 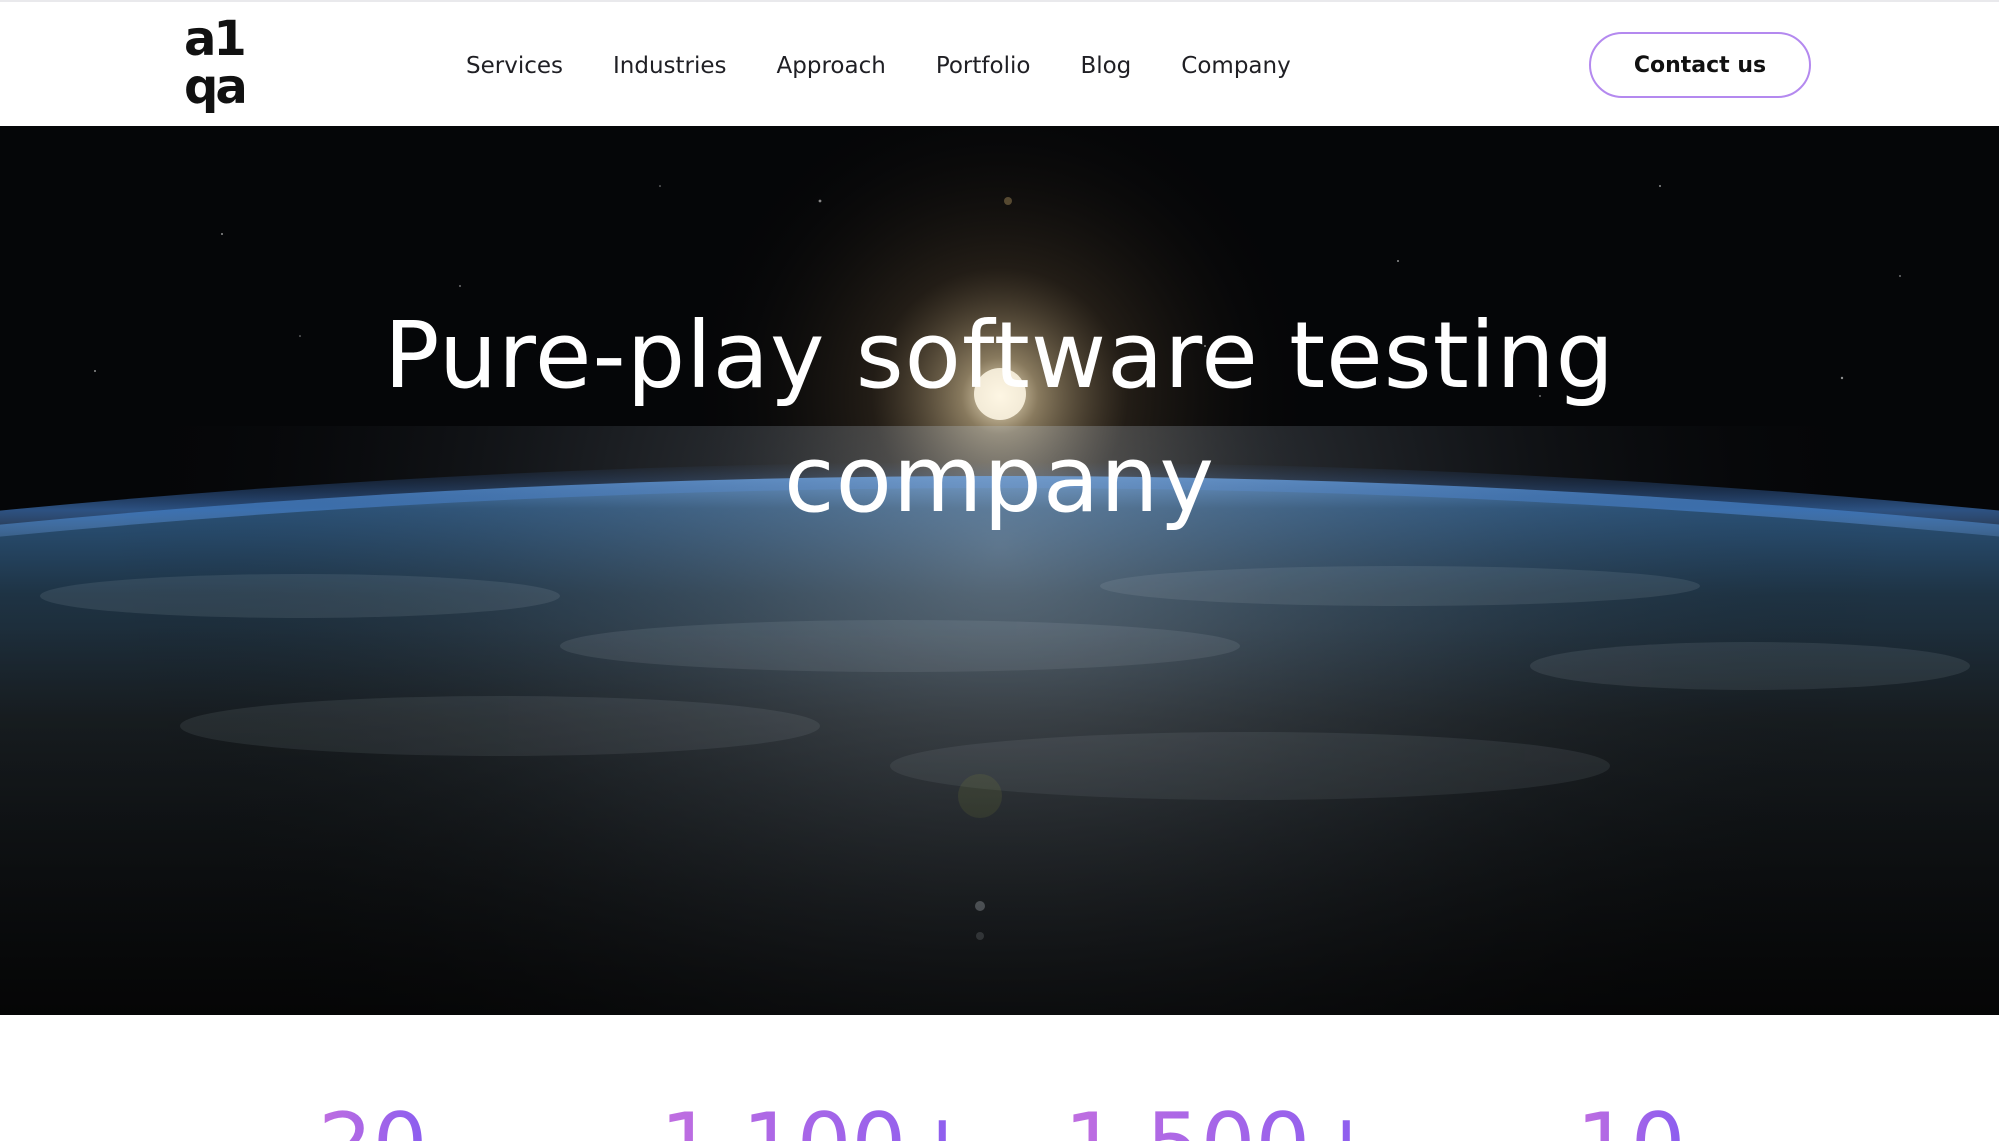 What do you see at coordinates (372, 1118) in the screenshot?
I see `stat-value: 20` at bounding box center [372, 1118].